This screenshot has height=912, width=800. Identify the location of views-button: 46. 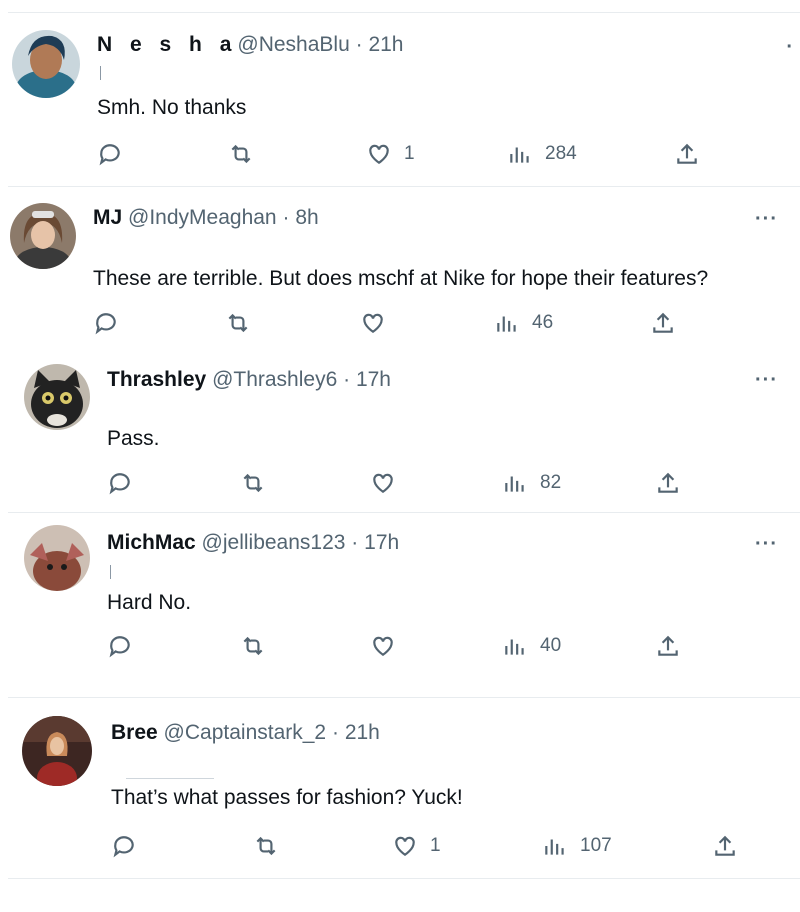
(523, 323).